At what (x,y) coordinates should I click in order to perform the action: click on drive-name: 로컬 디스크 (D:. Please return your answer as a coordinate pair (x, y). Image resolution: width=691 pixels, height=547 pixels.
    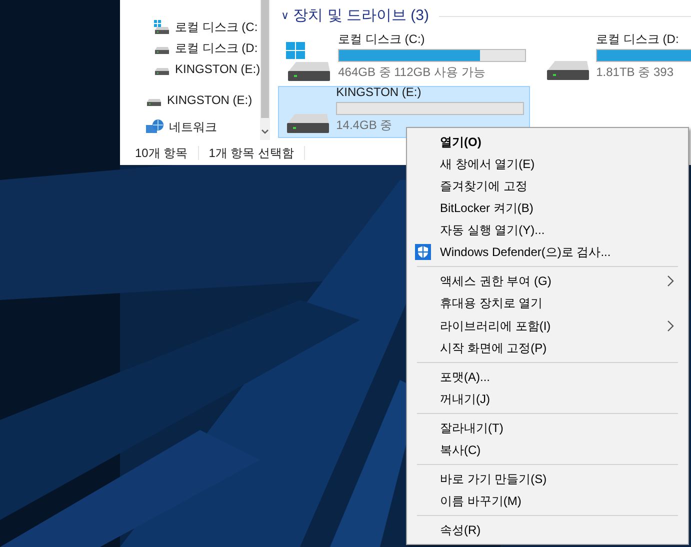
    Looking at the image, I should click on (638, 39).